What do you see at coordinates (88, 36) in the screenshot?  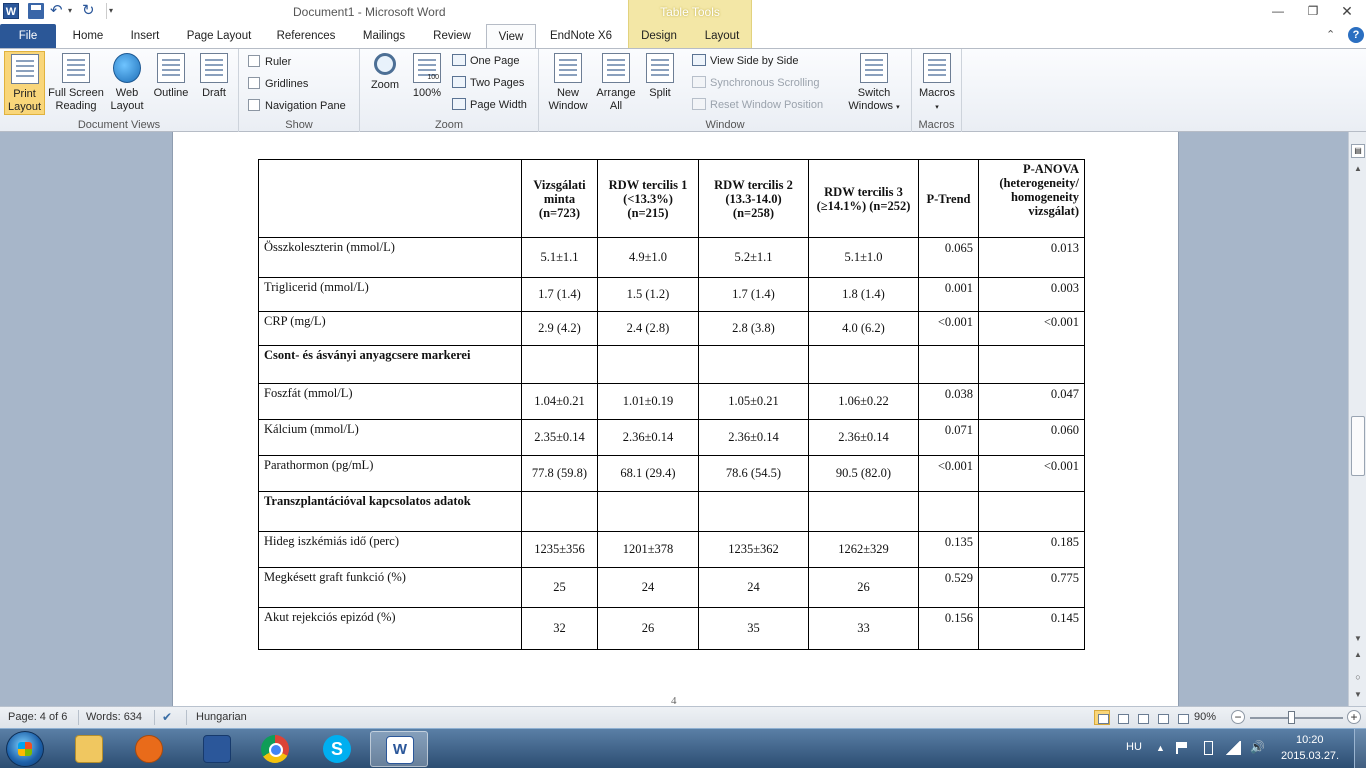 I see `tab-home: Home` at bounding box center [88, 36].